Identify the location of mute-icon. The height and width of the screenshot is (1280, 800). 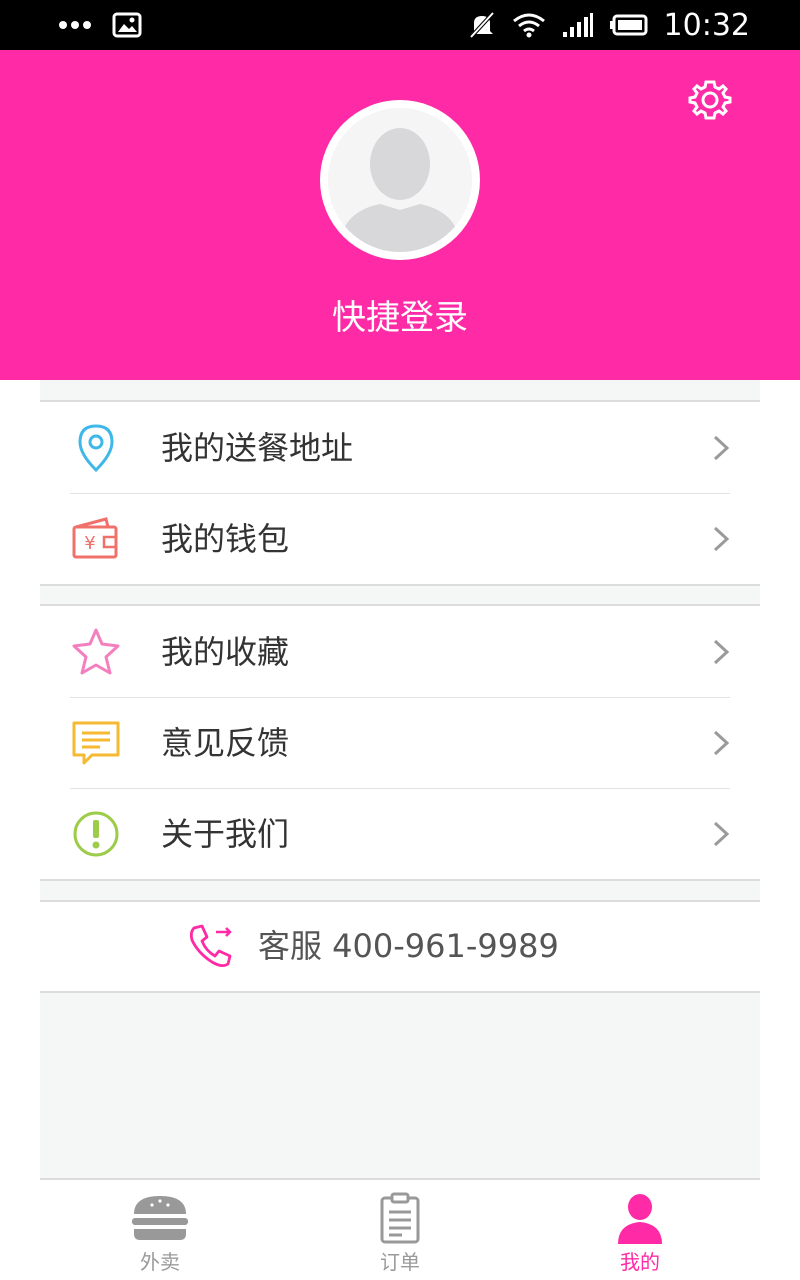
(482, 25).